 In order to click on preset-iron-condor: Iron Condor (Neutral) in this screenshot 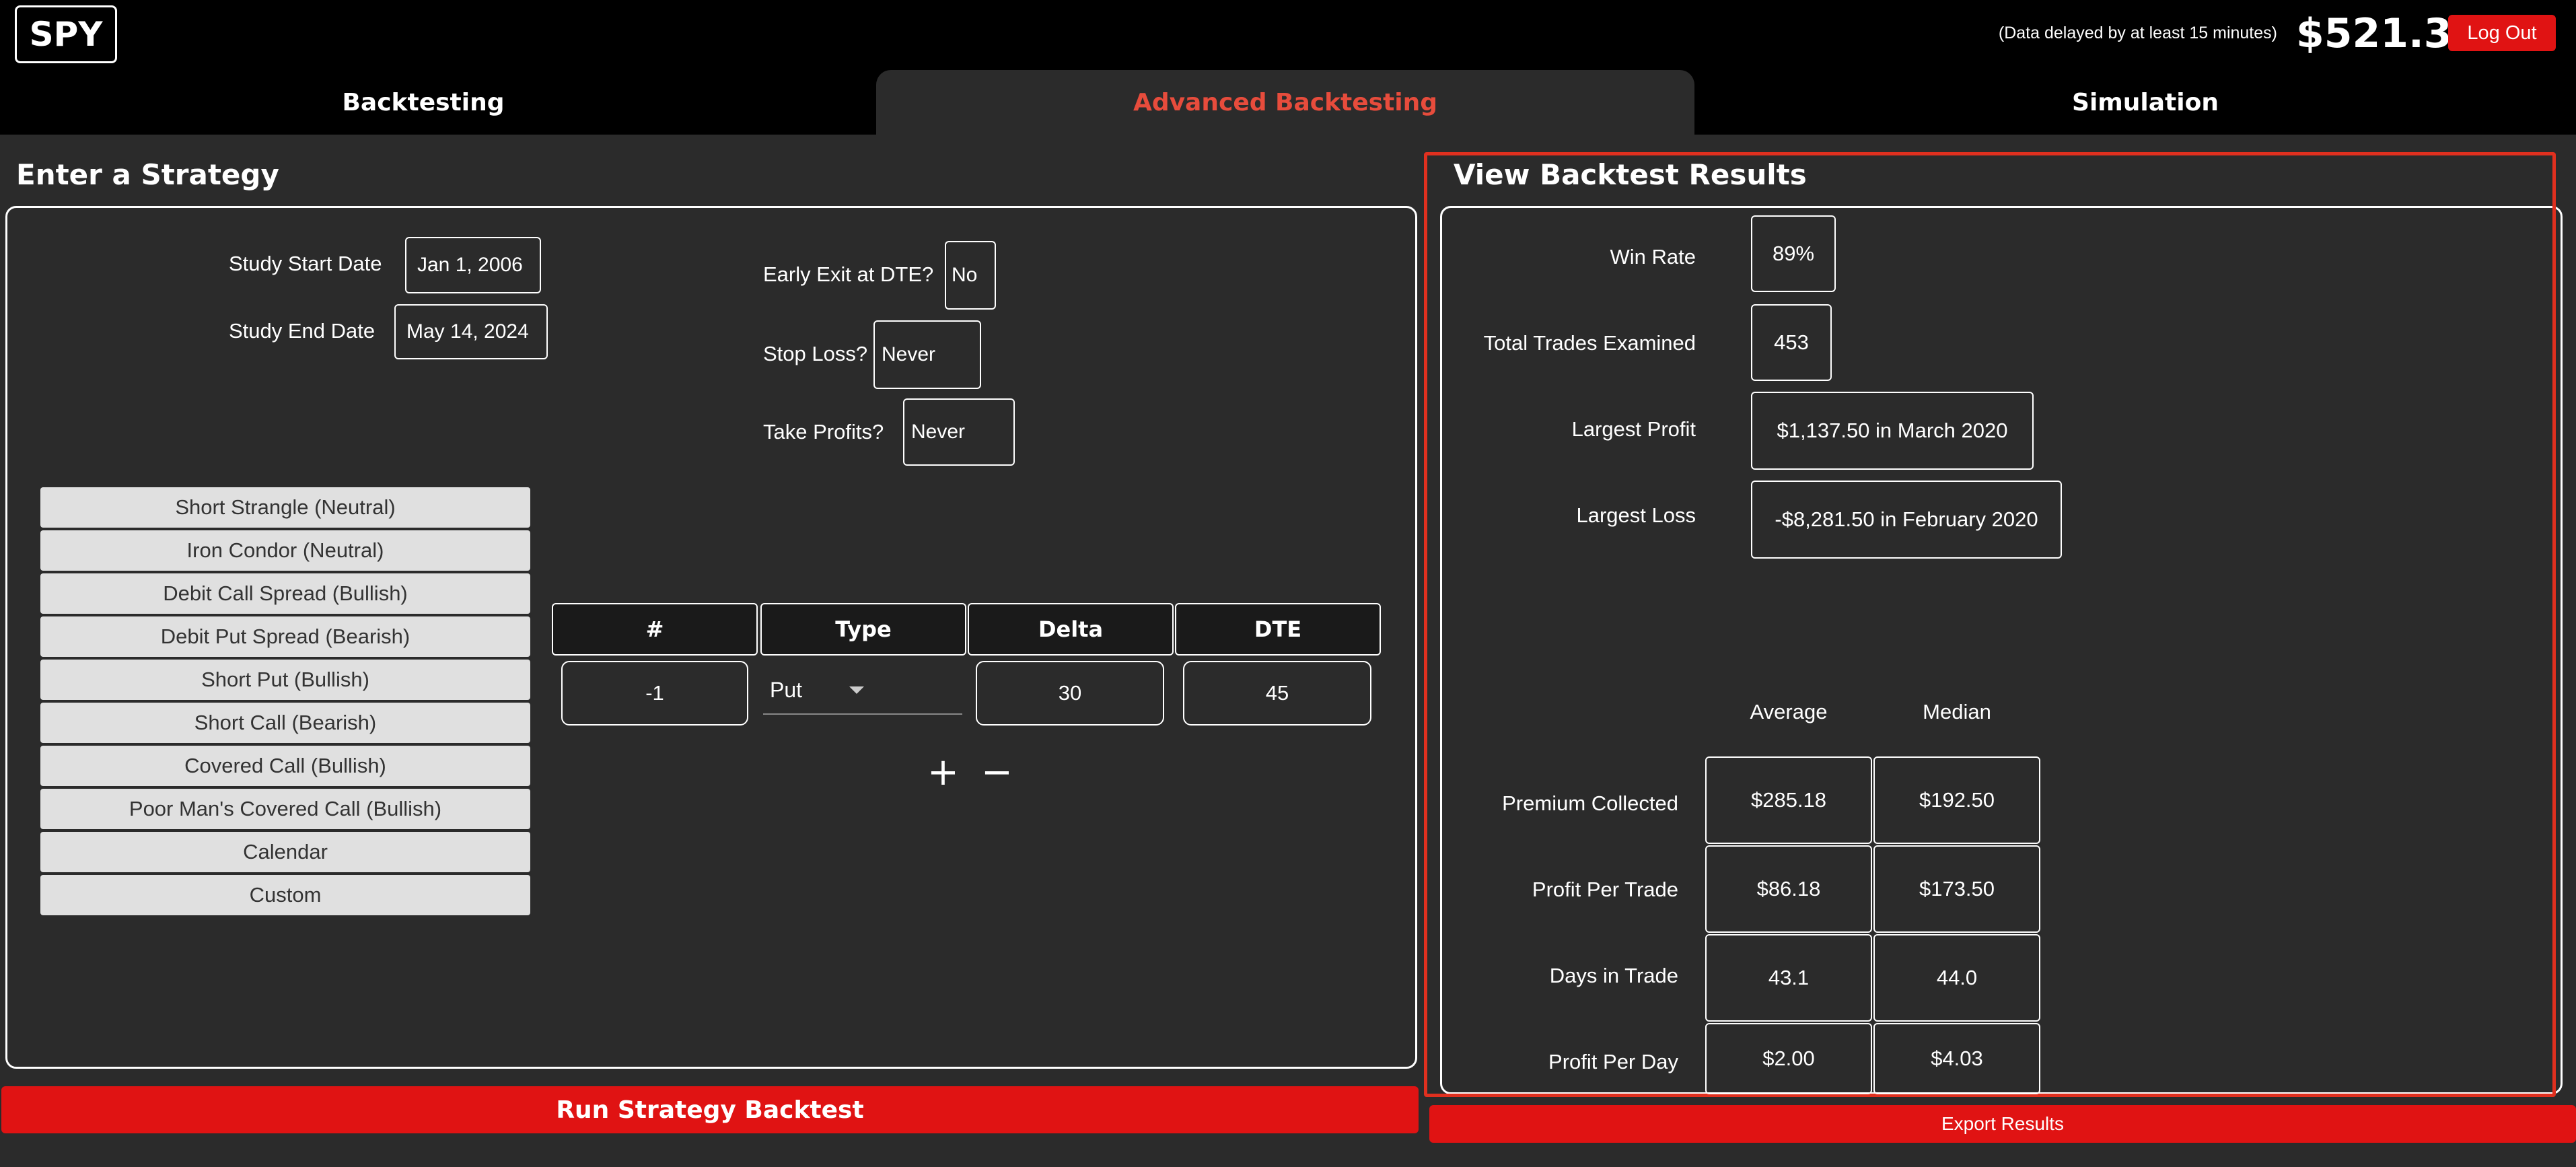, I will do `click(285, 550)`.